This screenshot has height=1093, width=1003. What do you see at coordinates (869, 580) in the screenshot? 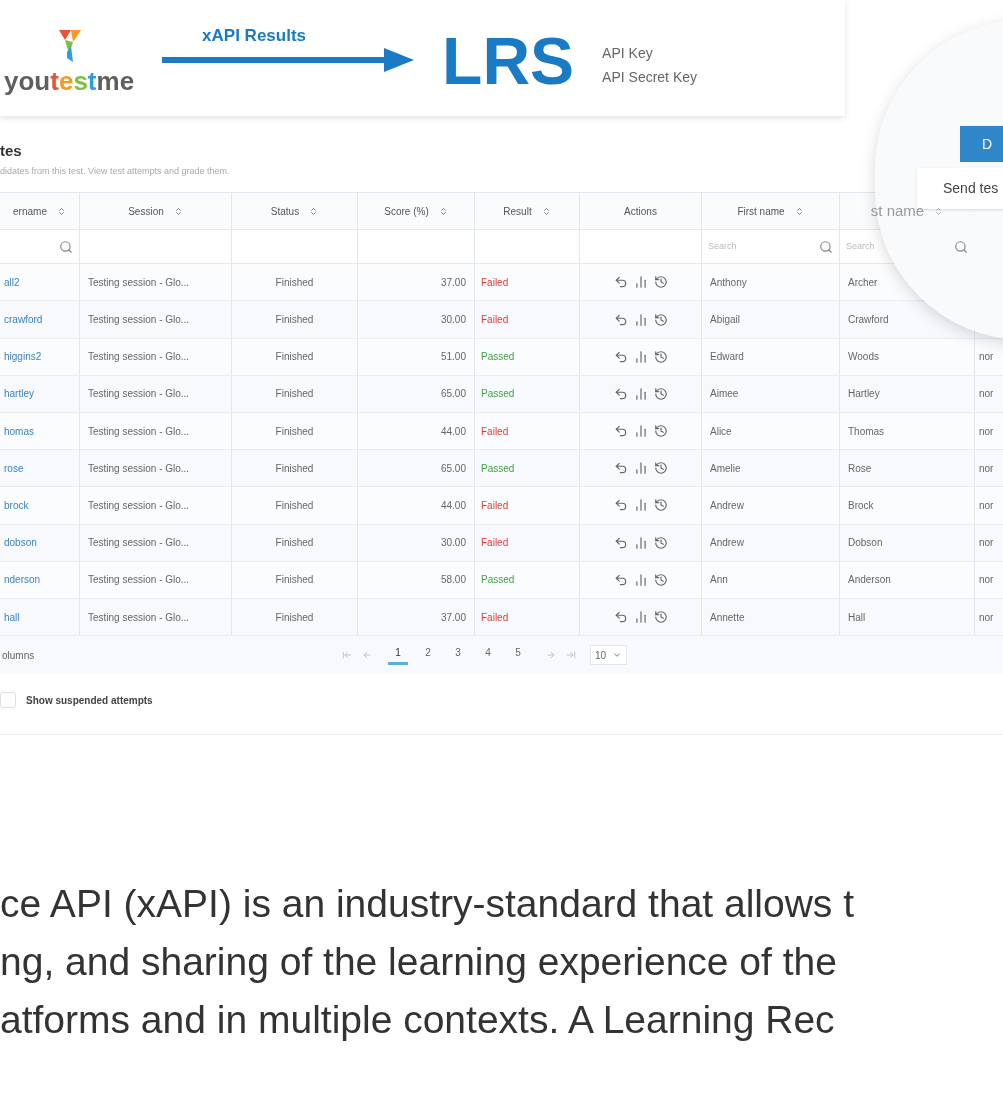
I see `last-name-cell-text: Anderson` at bounding box center [869, 580].